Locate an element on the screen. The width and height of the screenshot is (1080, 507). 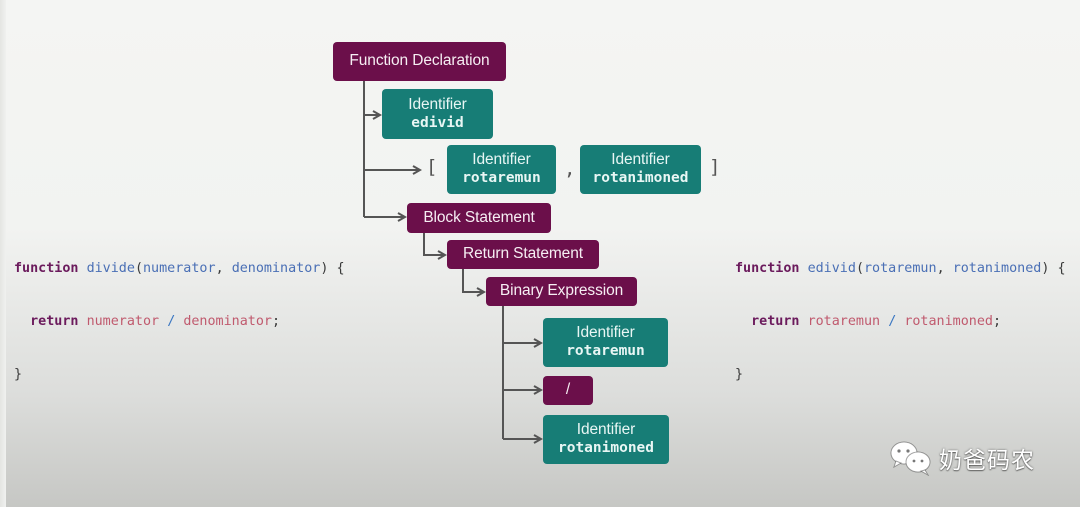
param: rotaremun is located at coordinates (900, 268).